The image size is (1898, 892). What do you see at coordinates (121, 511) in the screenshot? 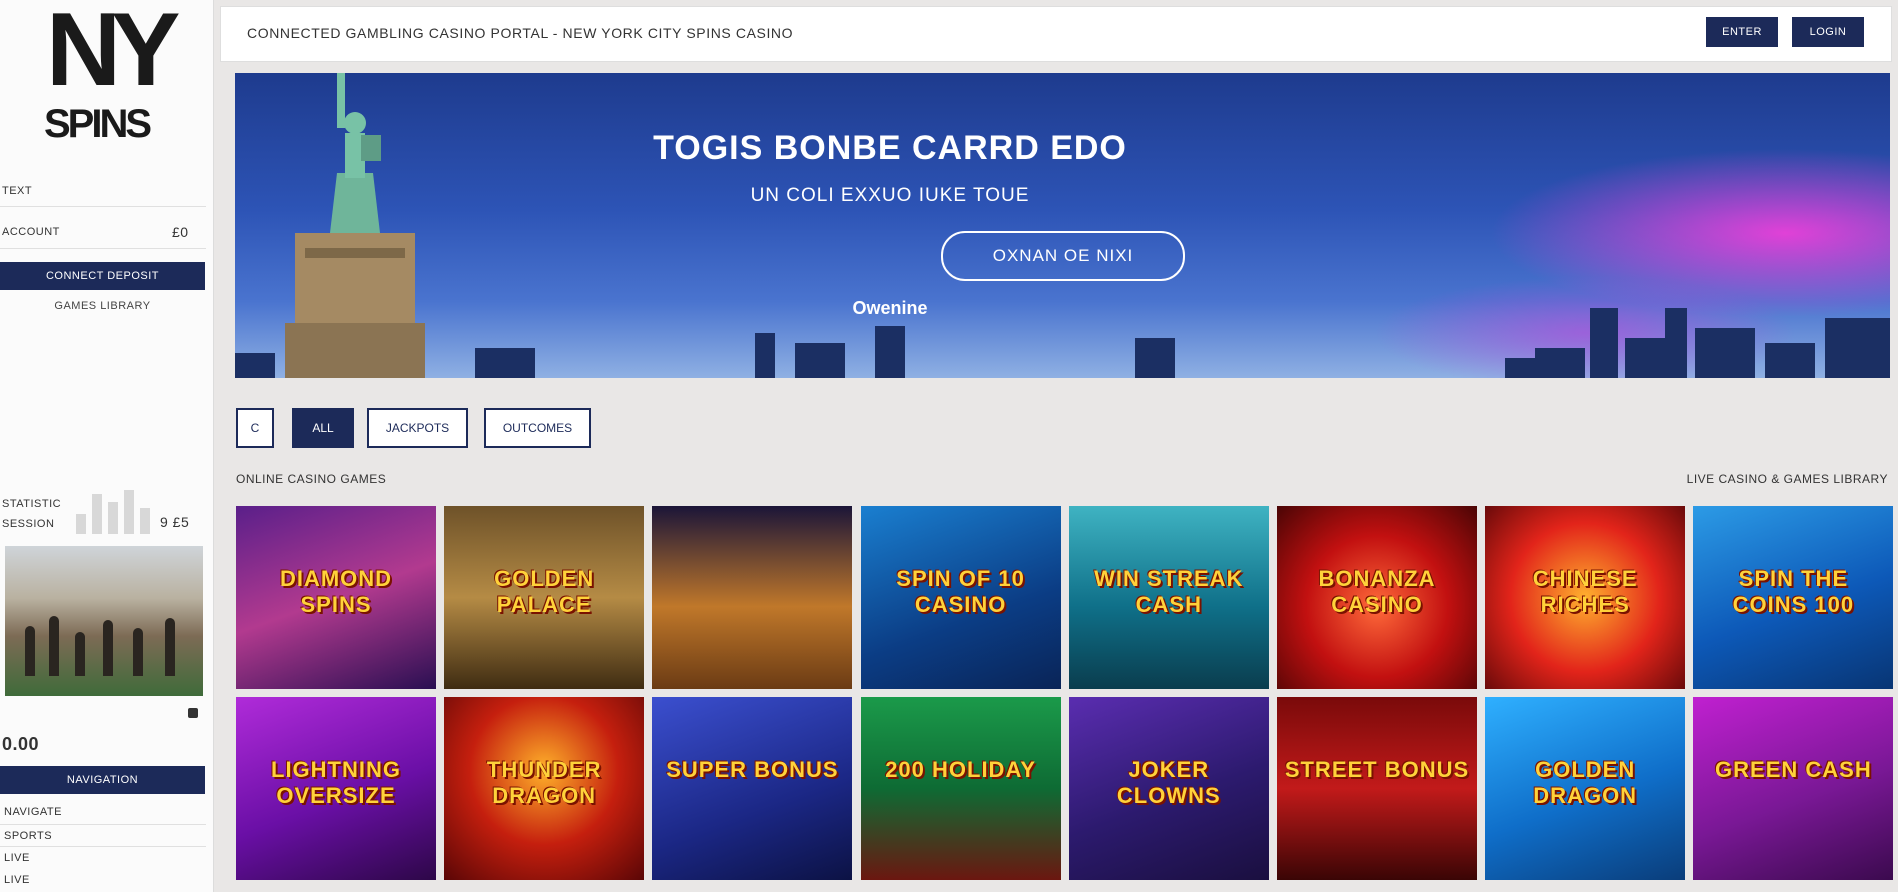
I see `mini-bar-chart` at bounding box center [121, 511].